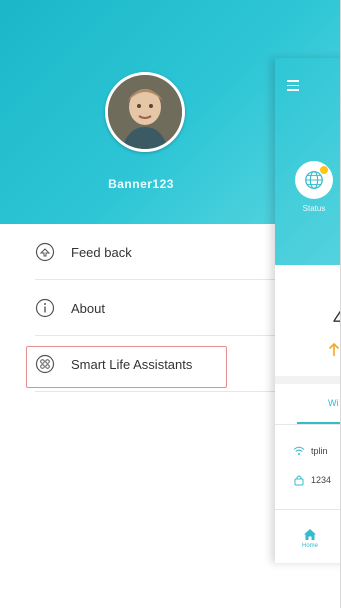 The height and width of the screenshot is (608, 341). Describe the element at coordinates (141, 184) in the screenshot. I see `username: Banner123` at that location.